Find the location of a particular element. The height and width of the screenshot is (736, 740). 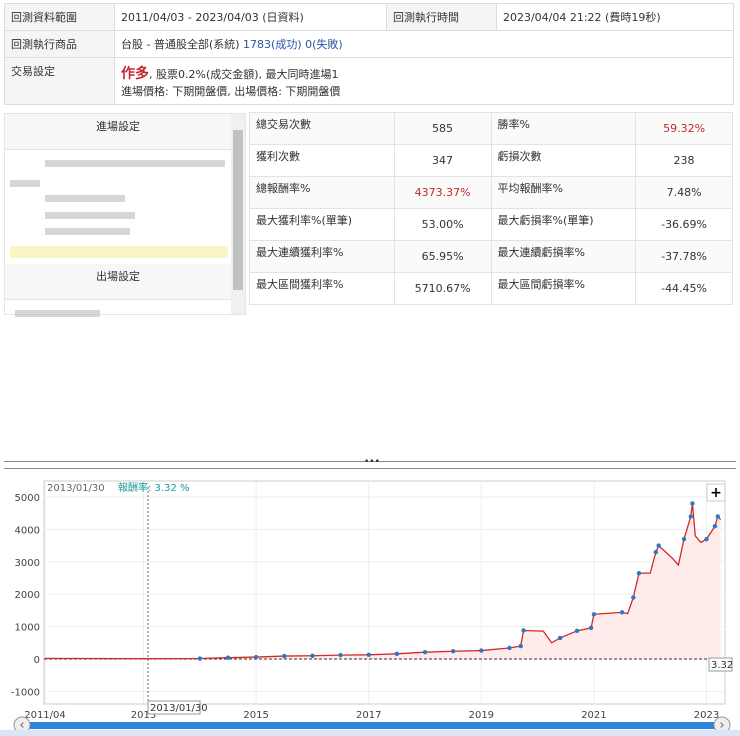

stat-value: 7.48% is located at coordinates (684, 192).